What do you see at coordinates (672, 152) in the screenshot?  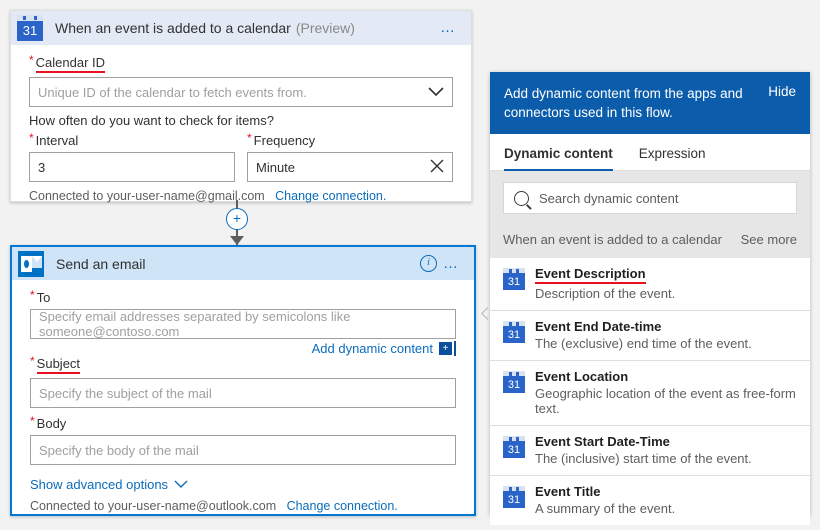 I see `tab-expression: Expression` at bounding box center [672, 152].